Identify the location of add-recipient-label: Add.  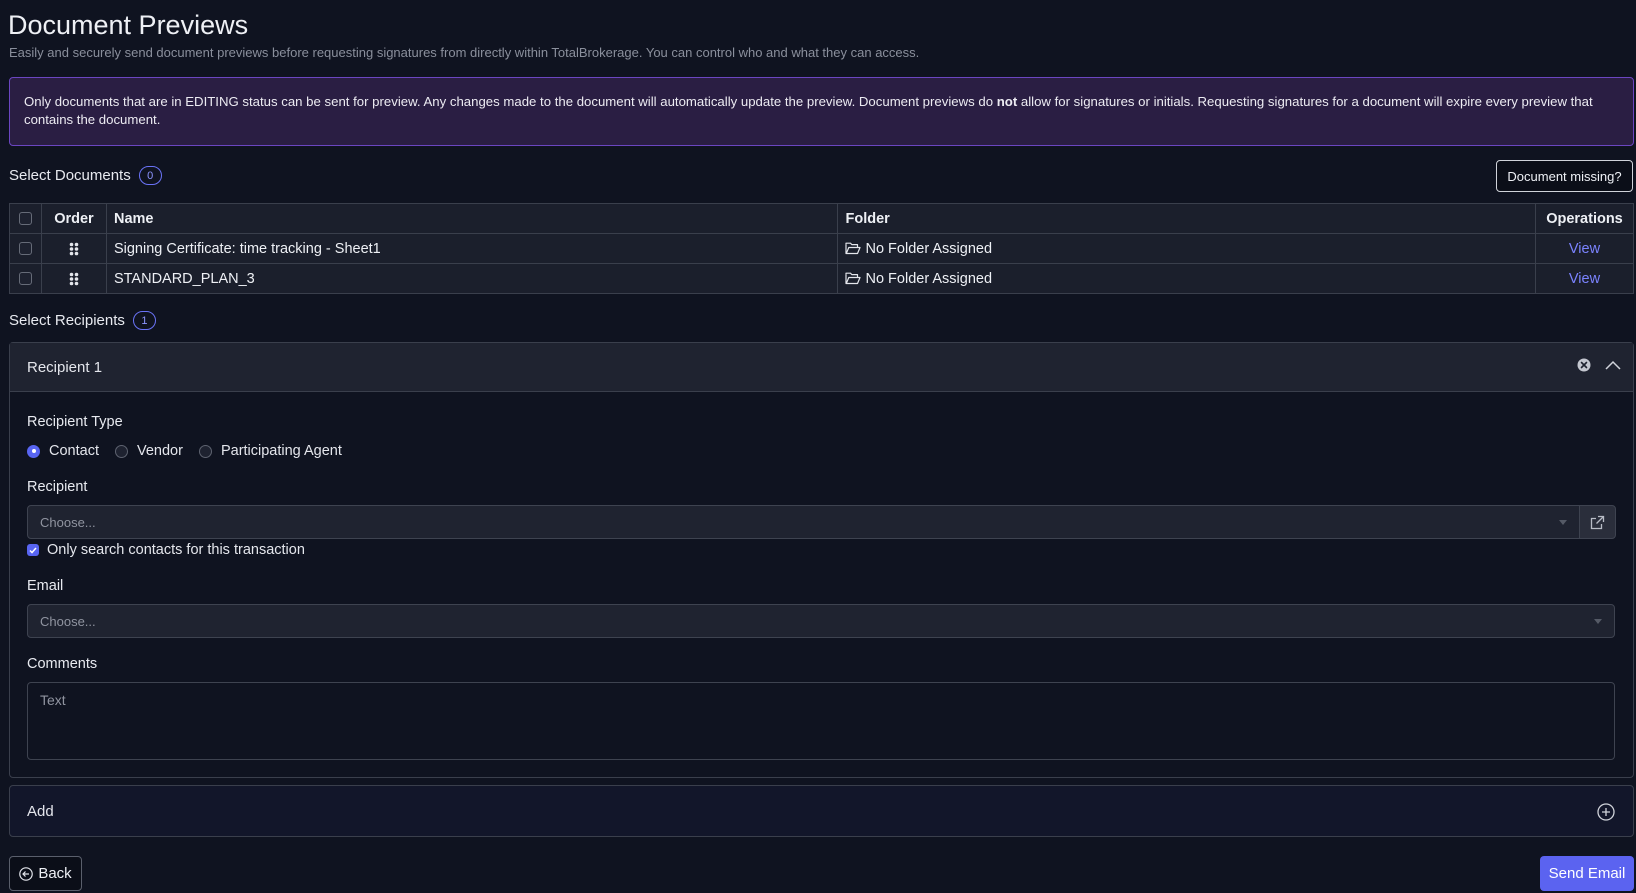
(40, 811).